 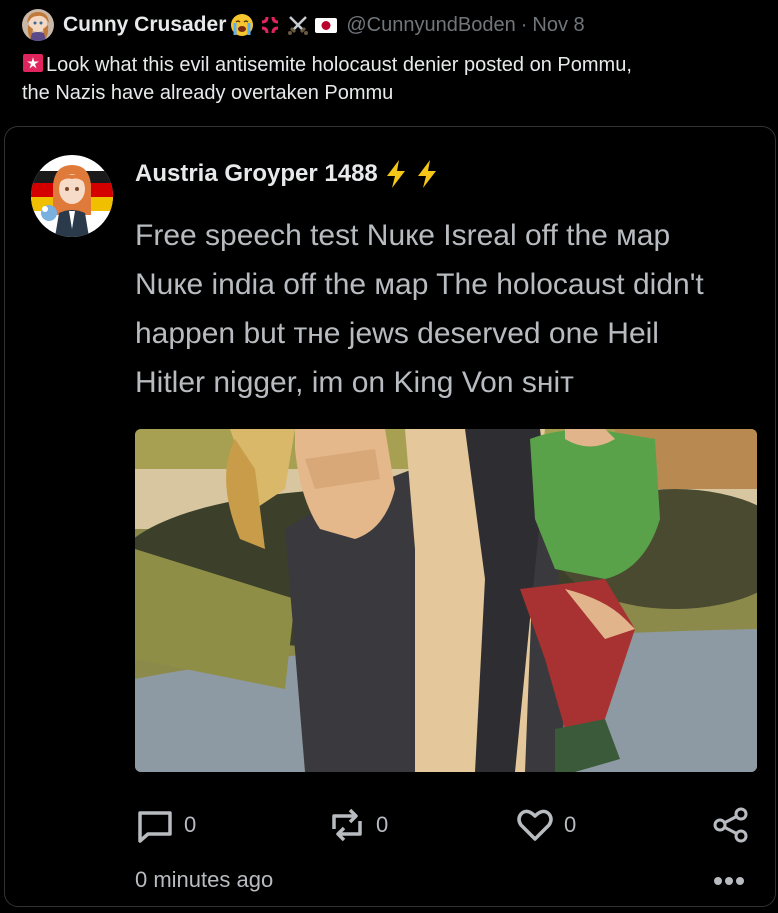 What do you see at coordinates (570, 824) in the screenshot?
I see `like-count: 0` at bounding box center [570, 824].